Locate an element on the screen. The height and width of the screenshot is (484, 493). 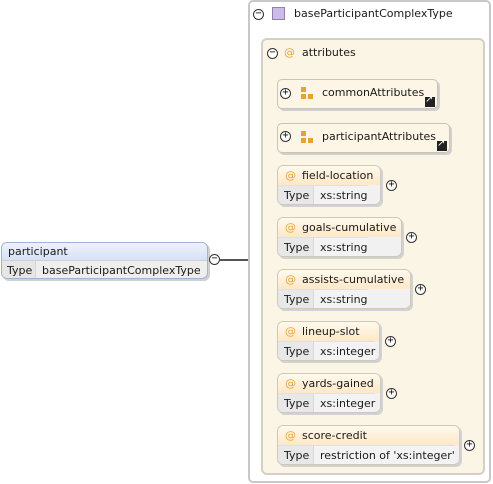
complex-type-icon is located at coordinates (278, 13).